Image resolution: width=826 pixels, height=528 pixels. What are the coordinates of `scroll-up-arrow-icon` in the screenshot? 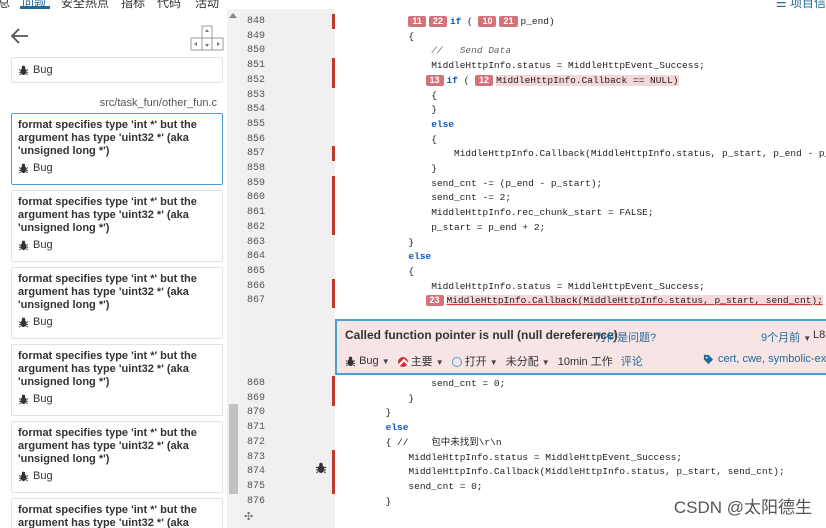 It's located at (233, 15).